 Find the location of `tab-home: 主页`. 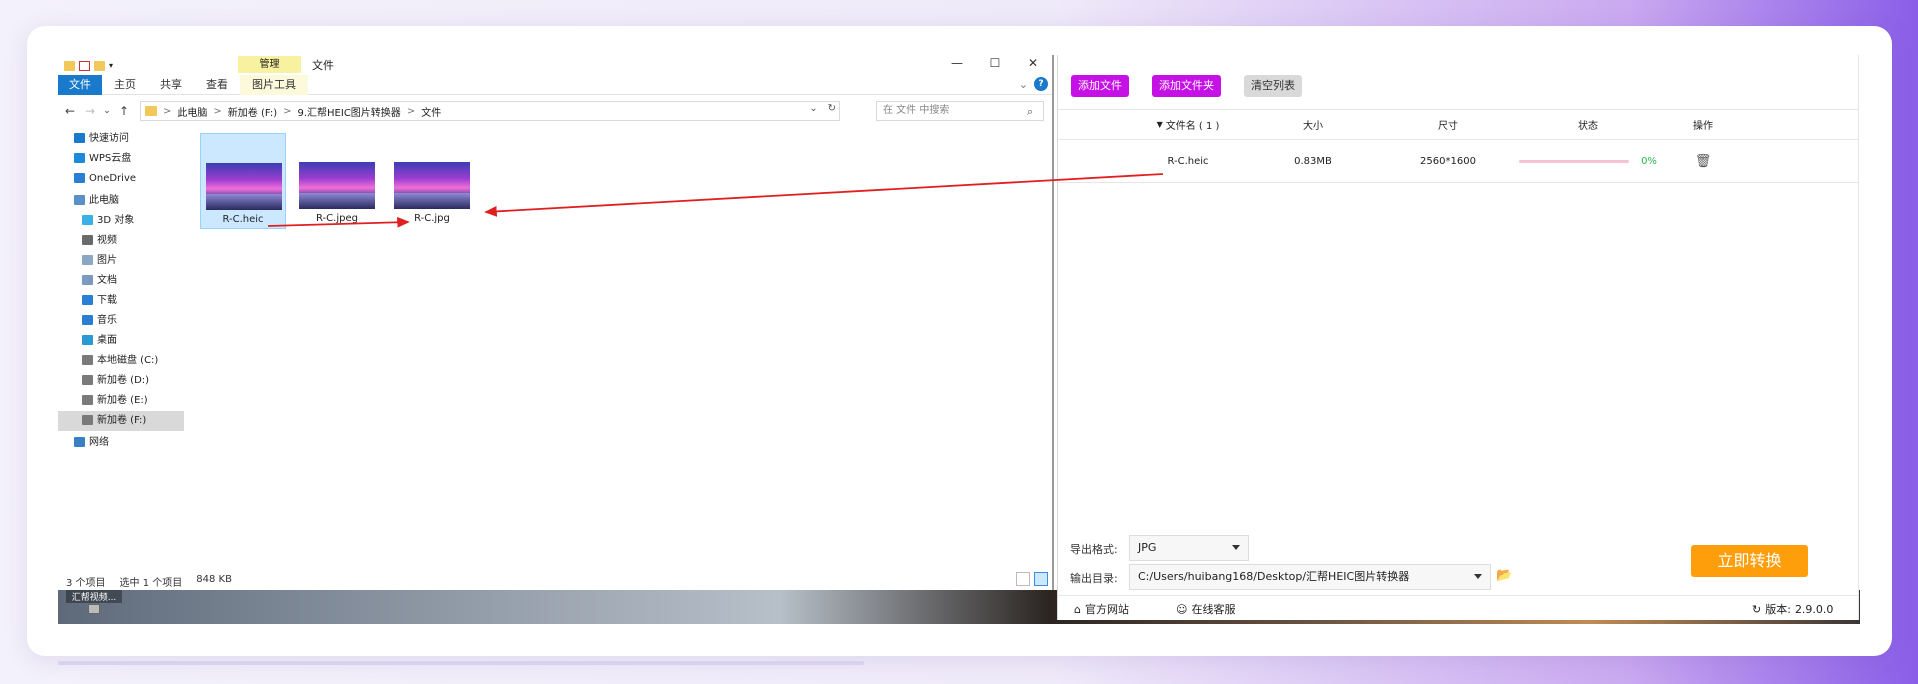

tab-home: 主页 is located at coordinates (125, 85).